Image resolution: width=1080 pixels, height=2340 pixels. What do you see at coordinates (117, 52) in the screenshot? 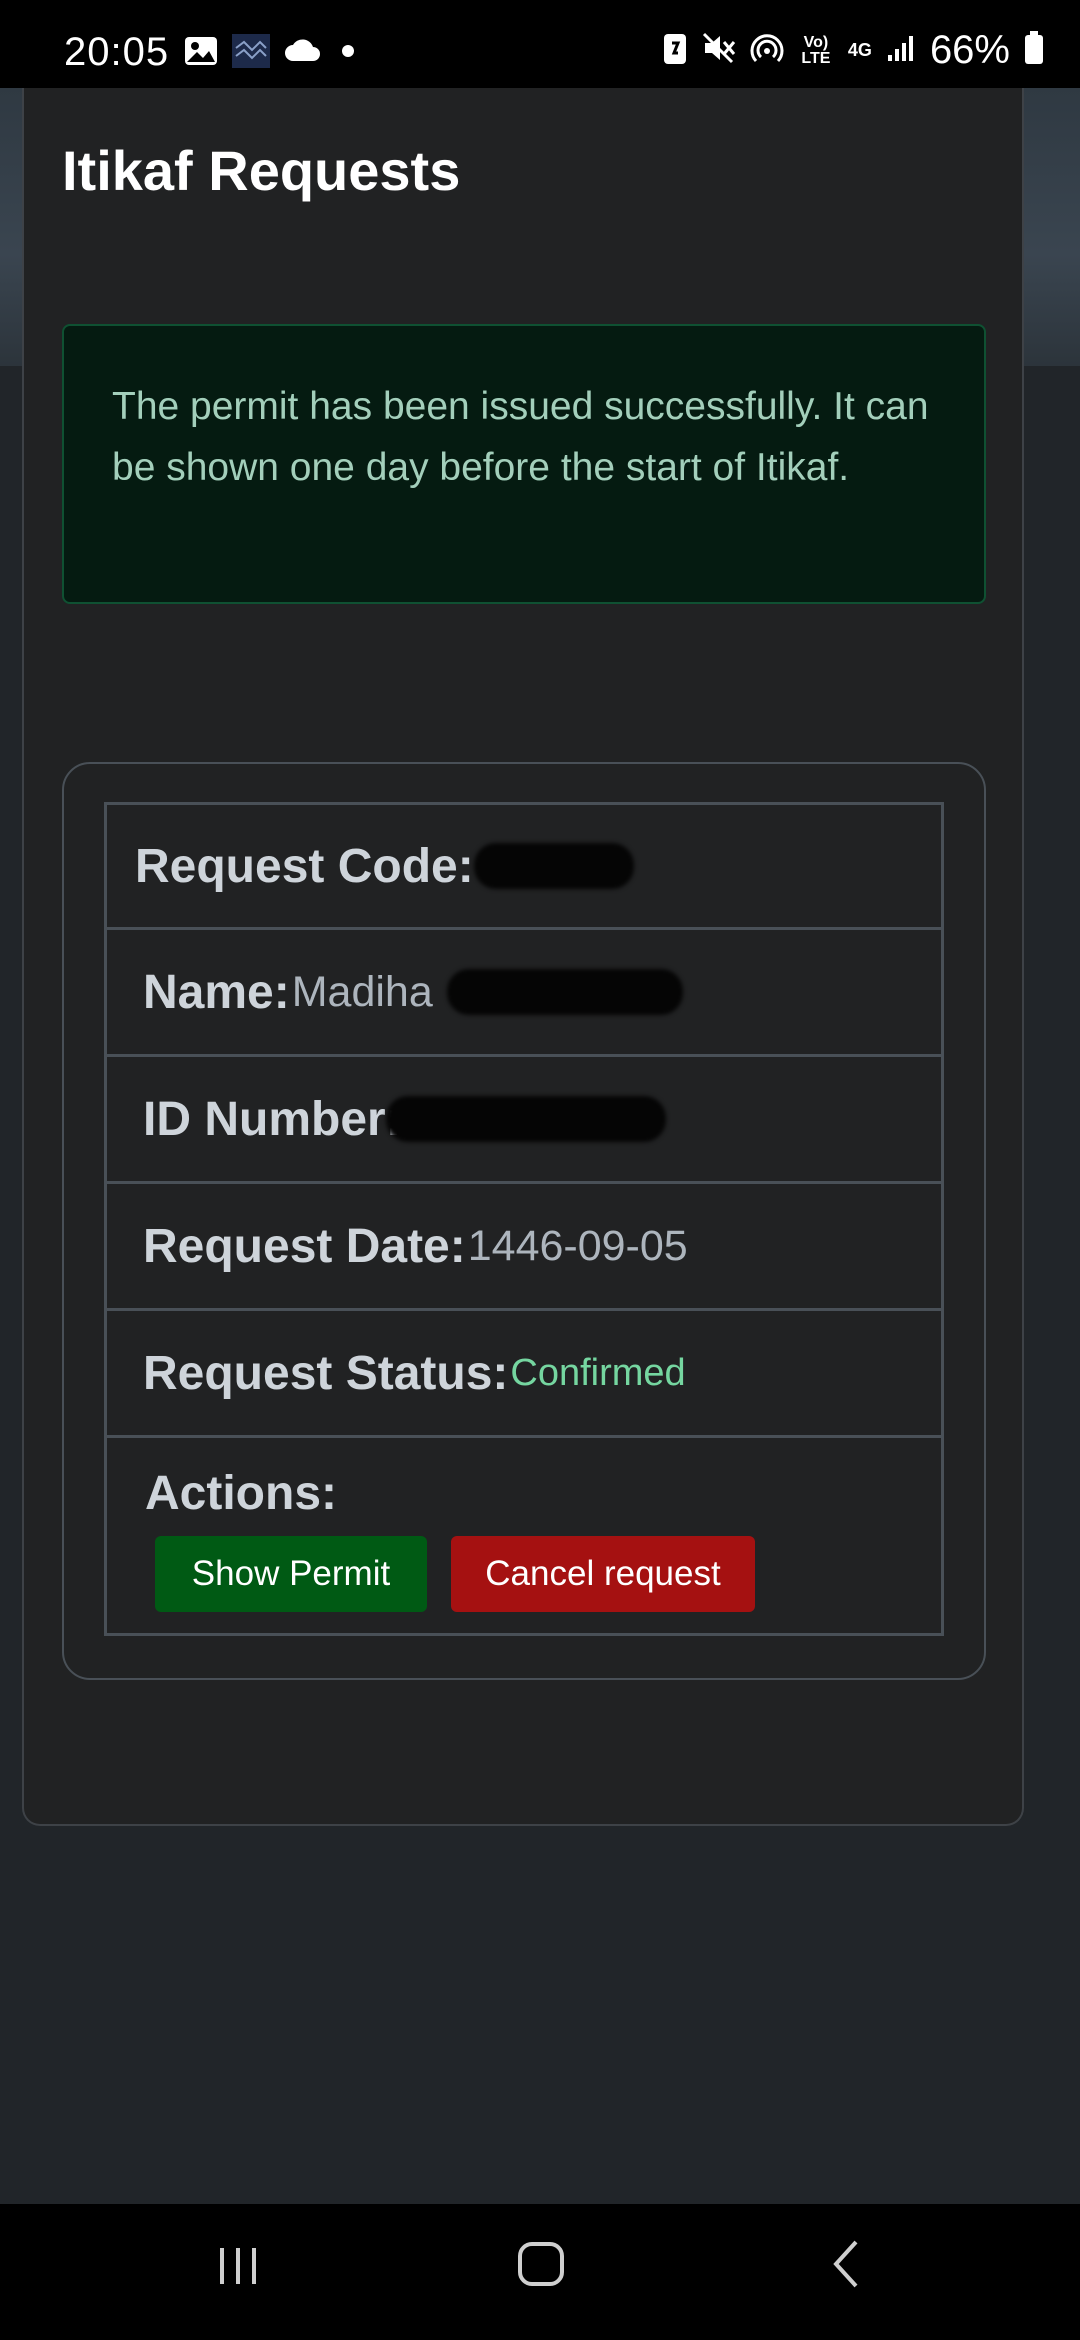
I see `status-time: 20:05` at bounding box center [117, 52].